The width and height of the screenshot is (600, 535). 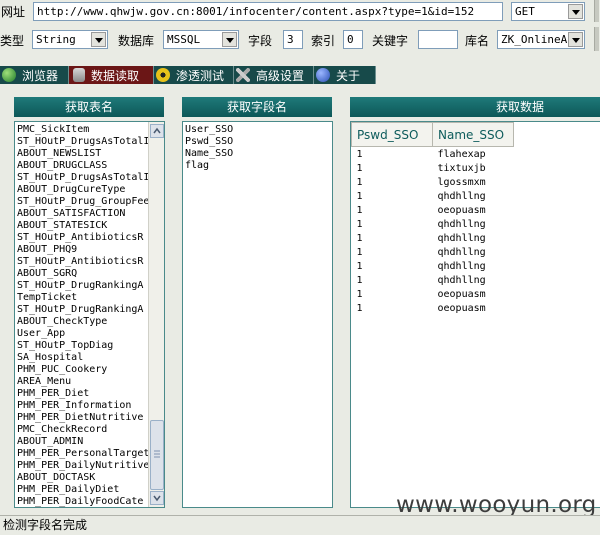 I want to click on table-row: 1 tixtuxjb, so click(x=433, y=168).